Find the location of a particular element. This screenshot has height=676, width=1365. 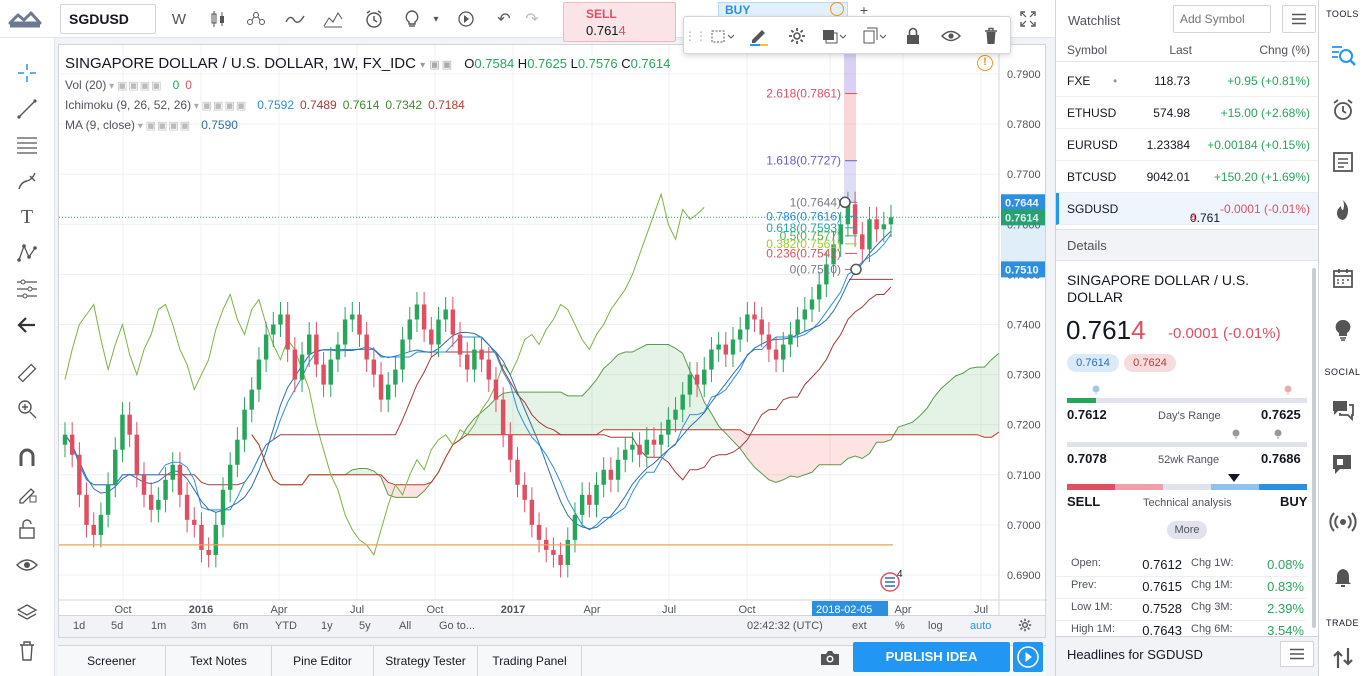

trading-panel-icon is located at coordinates (1343, 658).